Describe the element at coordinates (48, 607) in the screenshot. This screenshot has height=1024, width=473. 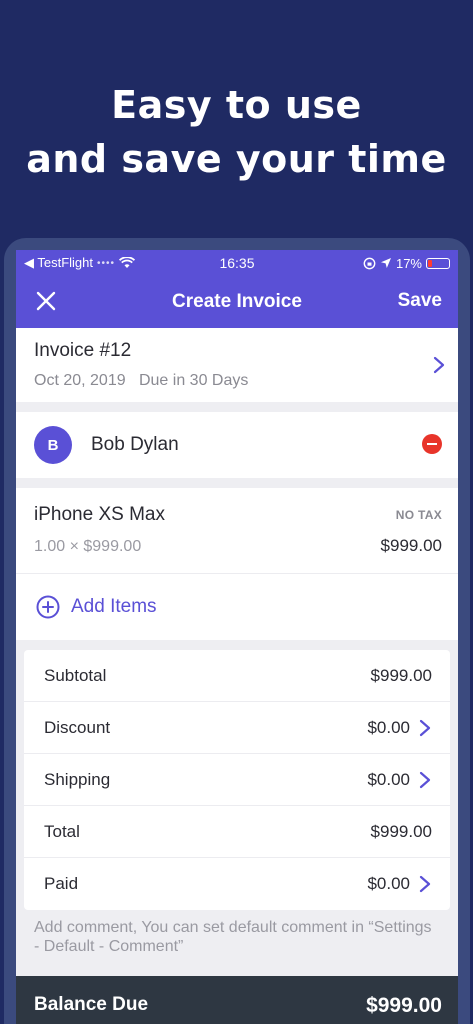
I see `plus-circle-icon` at that location.